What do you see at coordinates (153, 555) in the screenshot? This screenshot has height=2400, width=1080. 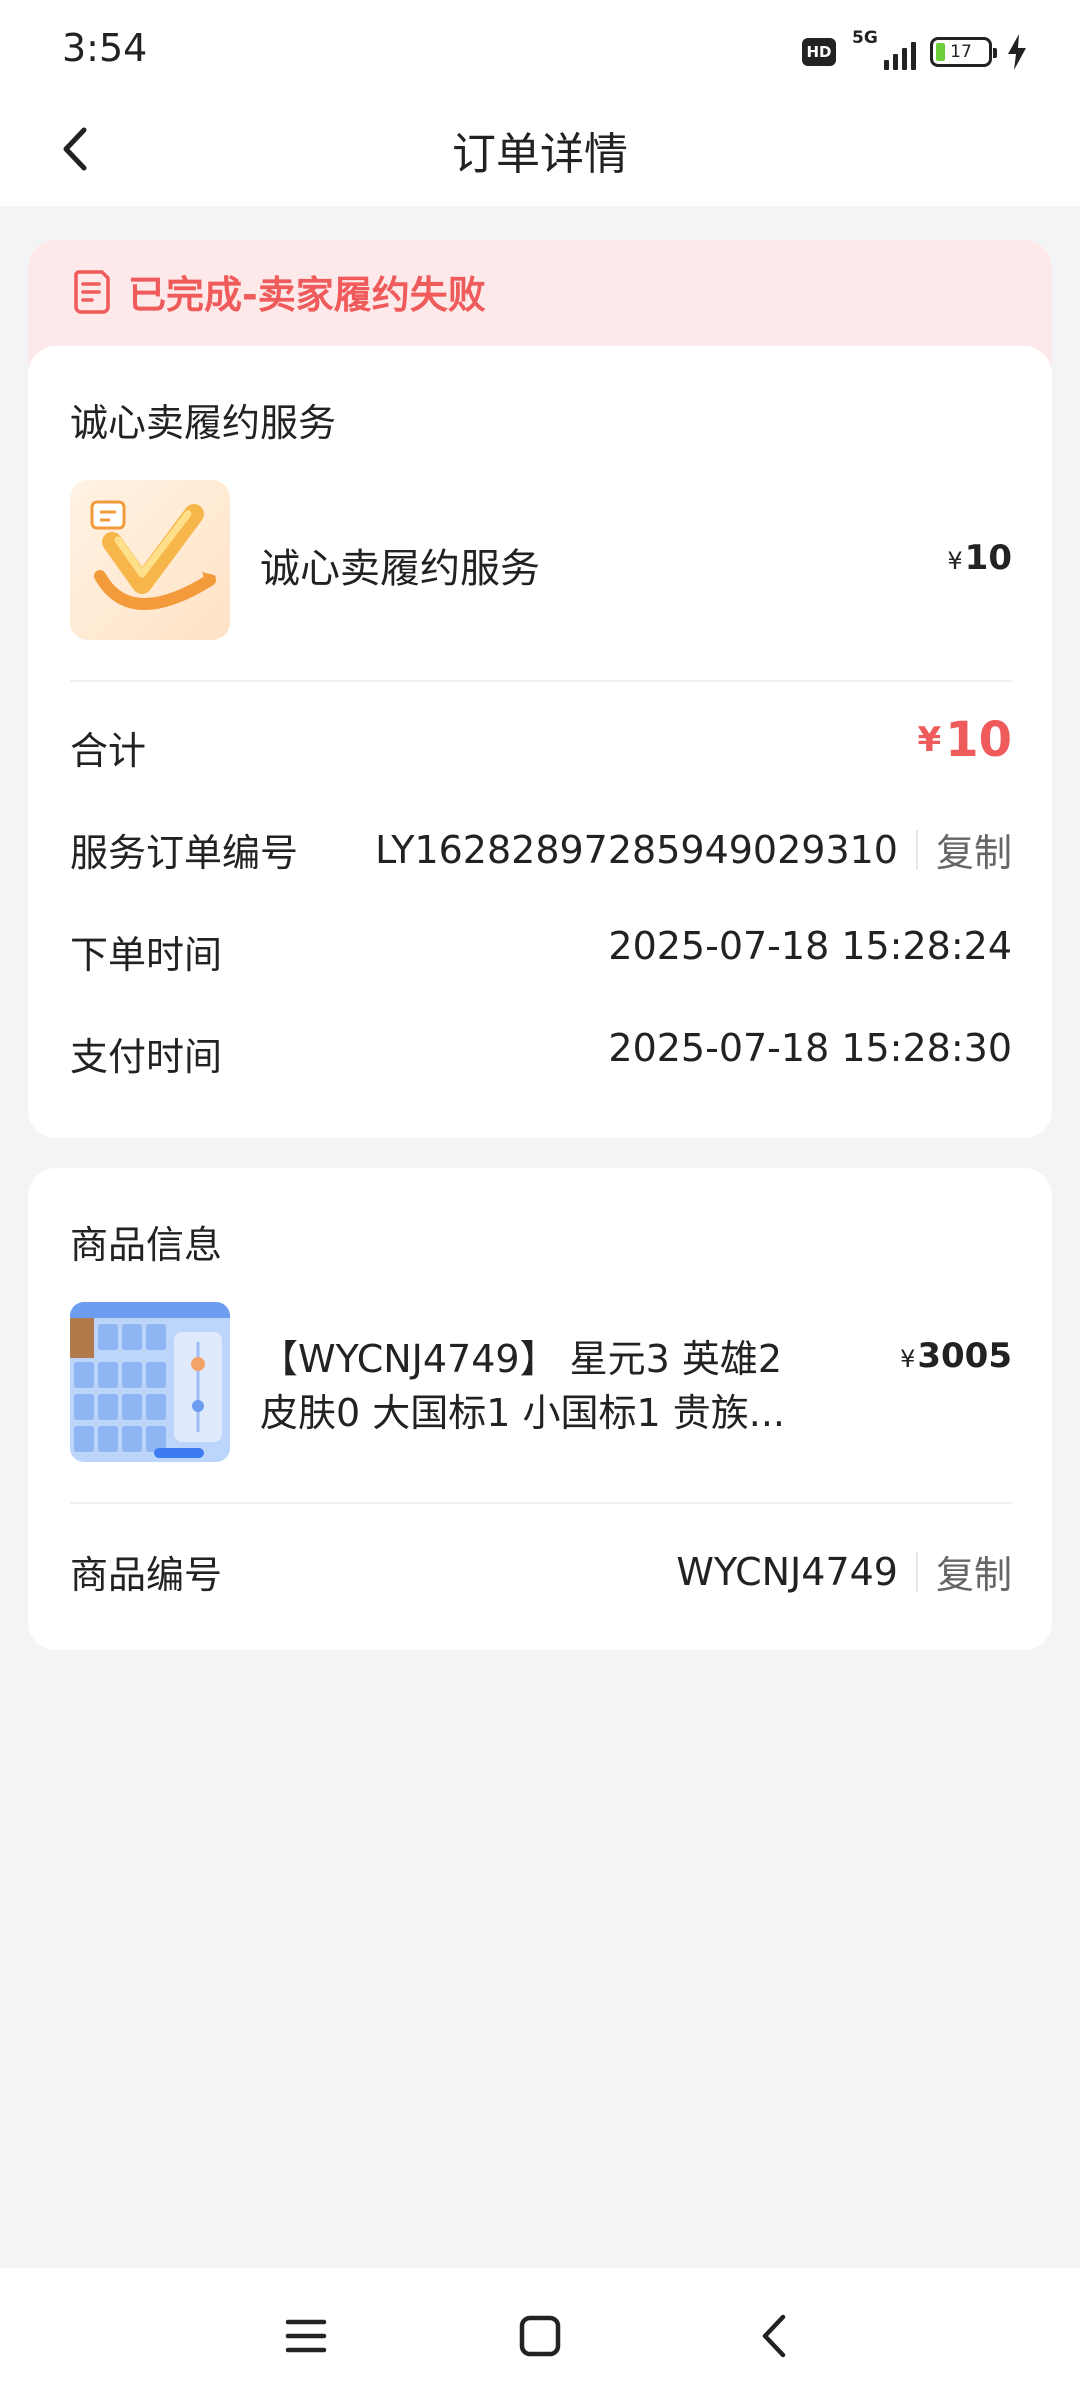 I see `service-badge-icon` at bounding box center [153, 555].